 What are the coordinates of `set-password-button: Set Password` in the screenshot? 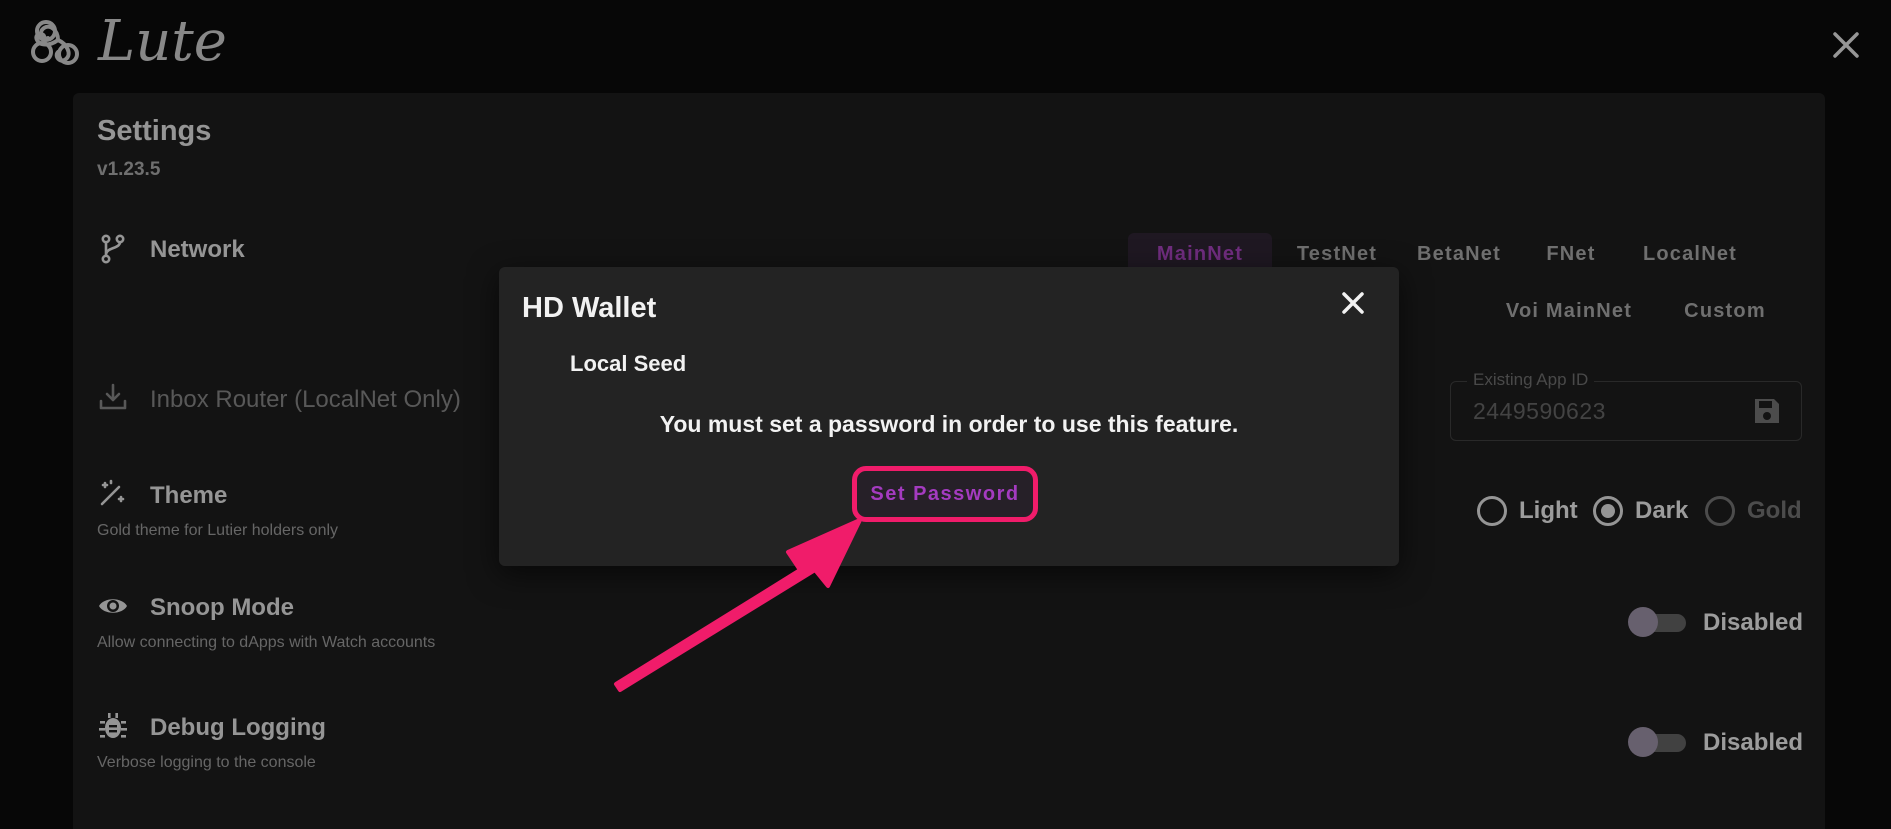 It's located at (945, 494).